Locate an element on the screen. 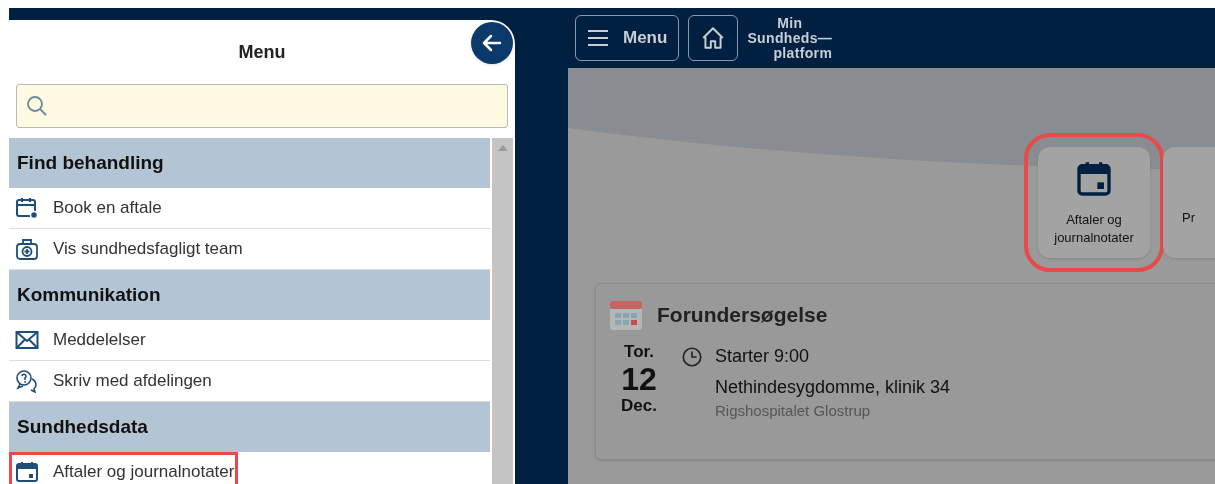 The width and height of the screenshot is (1215, 484). menu-item: Meddelelser is located at coordinates (79, 340).